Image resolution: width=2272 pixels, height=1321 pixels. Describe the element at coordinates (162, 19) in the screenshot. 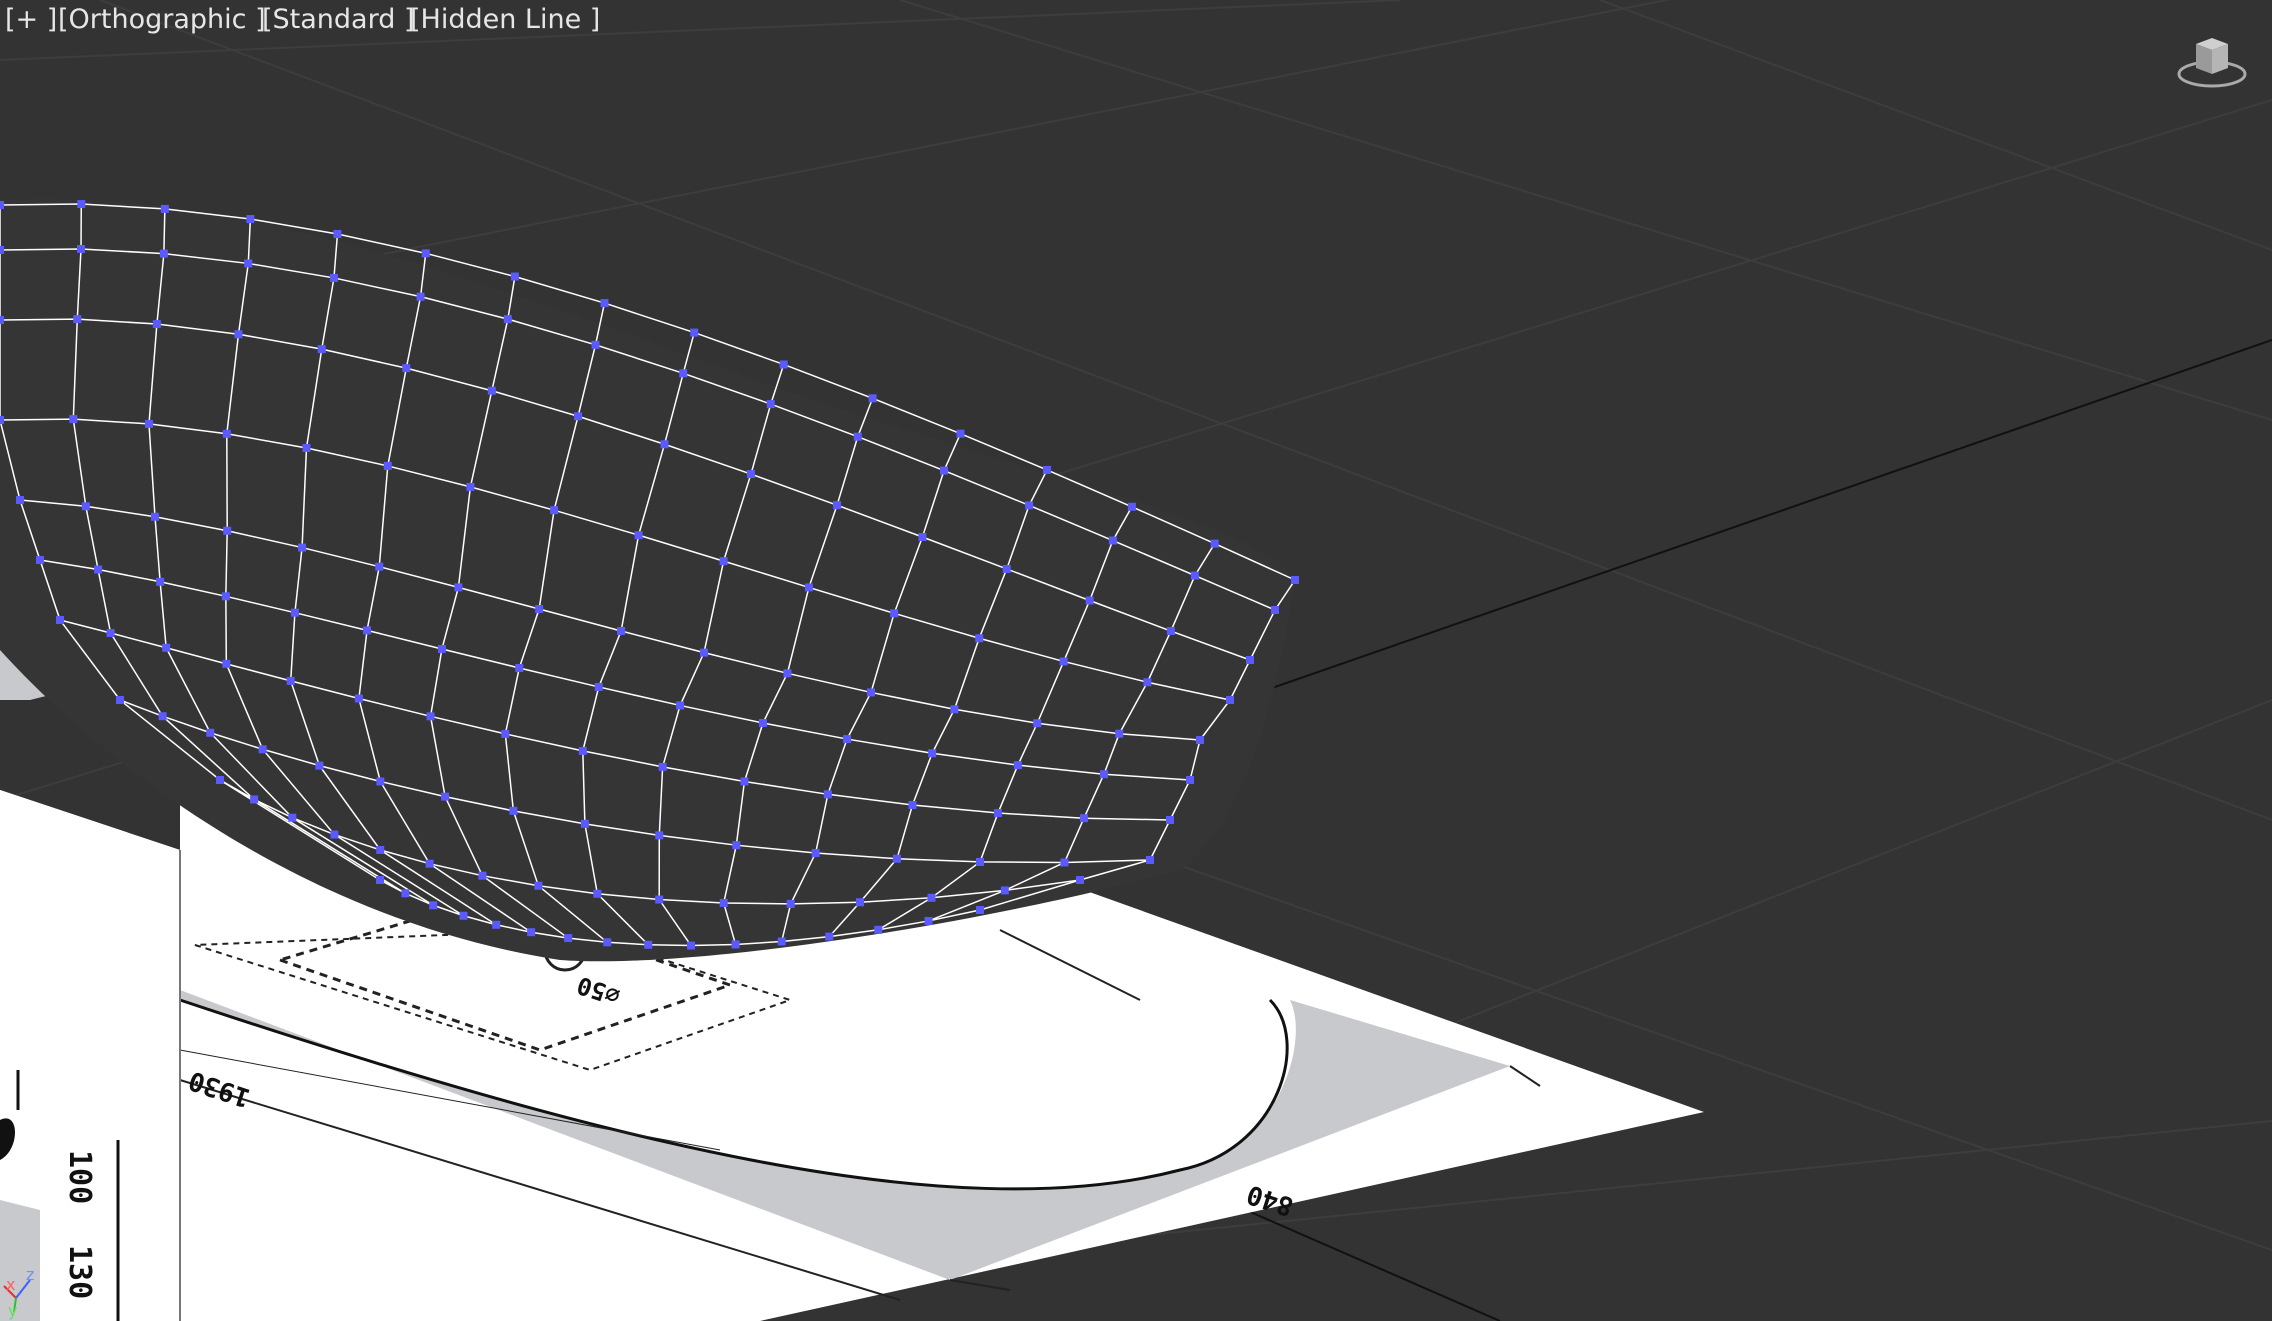

I see `viewport-projection-label: [Orthographic ]` at that location.